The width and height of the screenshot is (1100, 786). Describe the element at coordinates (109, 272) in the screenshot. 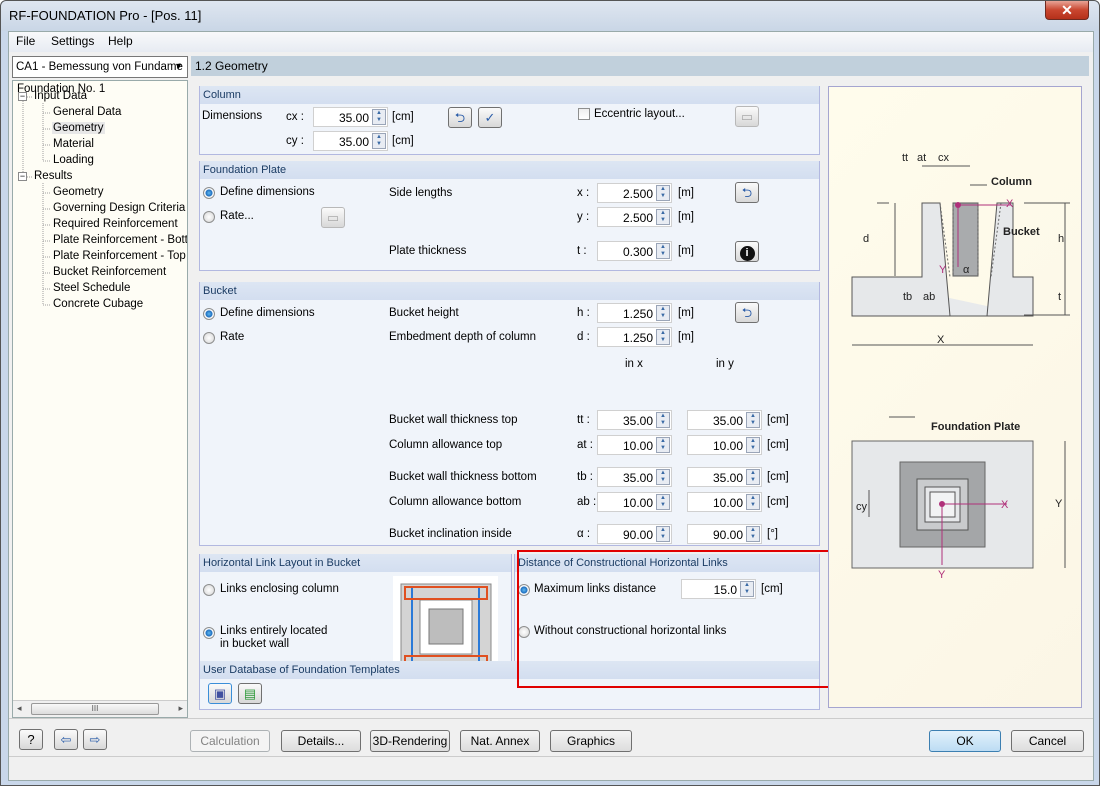

I see `tree-item-bucket-reinforcement: Bucket Reinforcement` at that location.